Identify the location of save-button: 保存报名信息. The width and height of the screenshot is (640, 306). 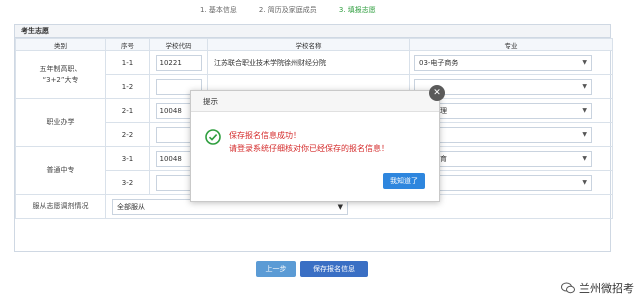
(334, 269).